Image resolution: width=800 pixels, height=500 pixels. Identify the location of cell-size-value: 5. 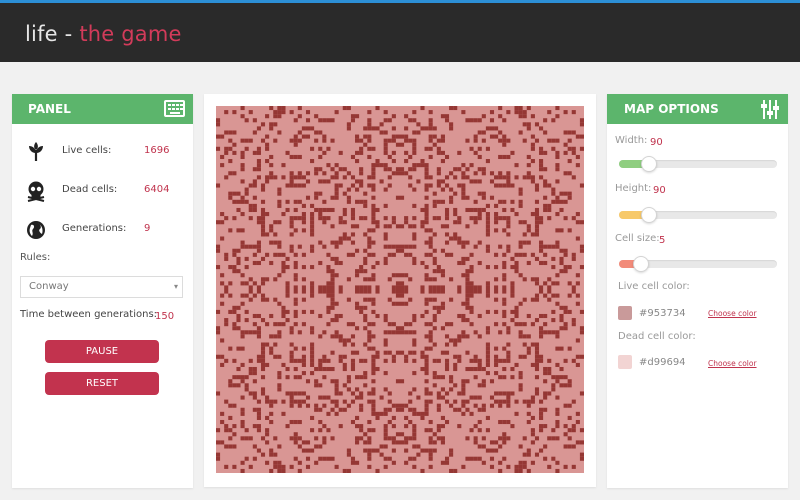
(662, 240).